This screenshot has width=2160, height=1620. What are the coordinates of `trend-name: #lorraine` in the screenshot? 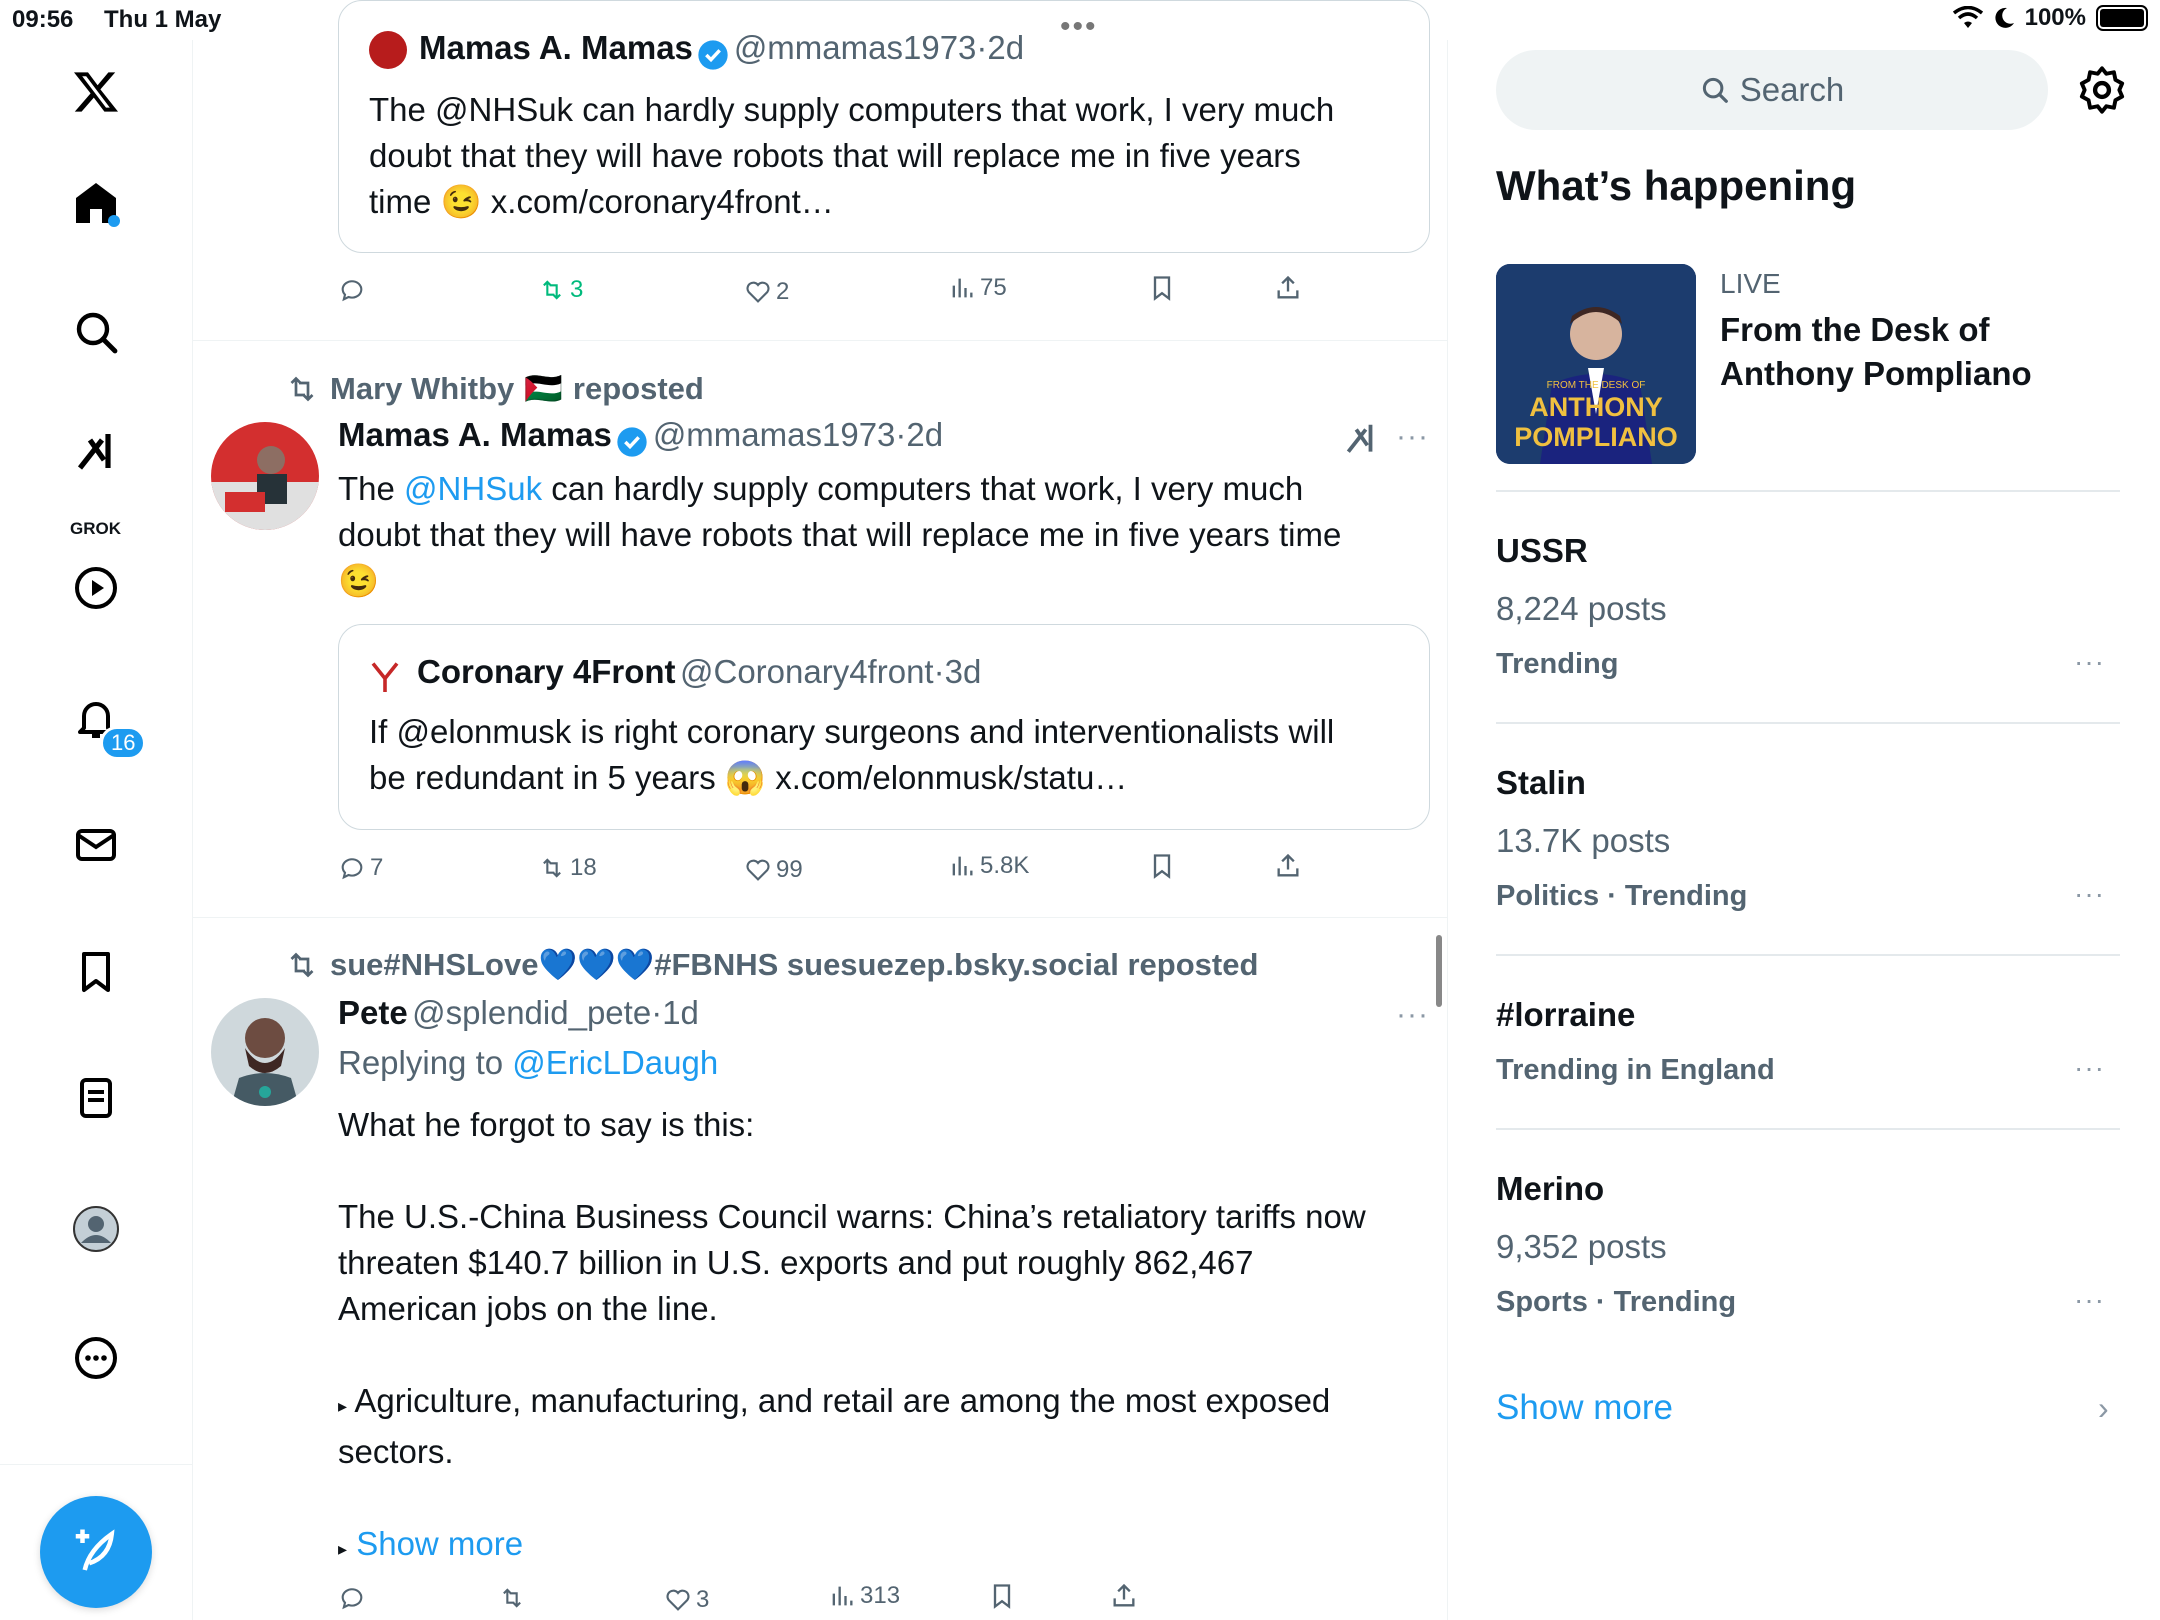 It's located at (1566, 1014).